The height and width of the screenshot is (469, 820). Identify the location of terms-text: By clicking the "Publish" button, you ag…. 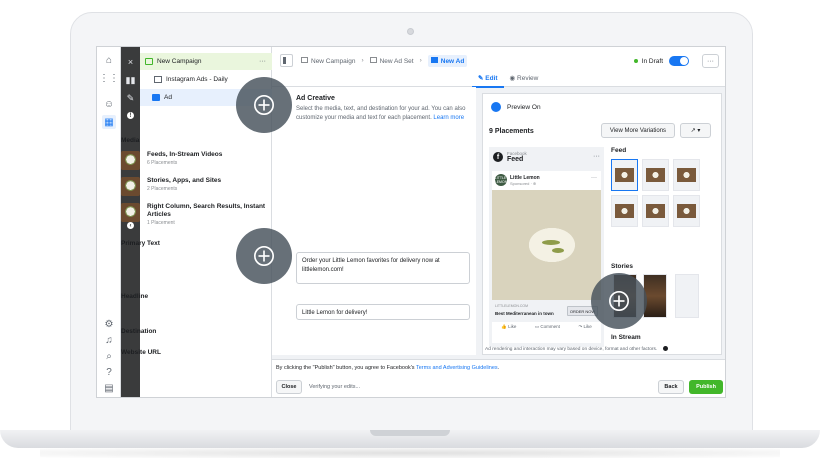
(345, 368).